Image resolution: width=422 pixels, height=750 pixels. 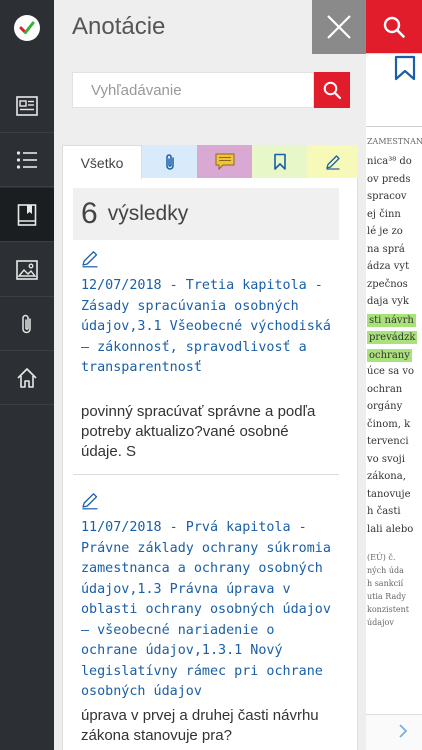 What do you see at coordinates (391, 371) in the screenshot?
I see `document-line: úce sa vo` at bounding box center [391, 371].